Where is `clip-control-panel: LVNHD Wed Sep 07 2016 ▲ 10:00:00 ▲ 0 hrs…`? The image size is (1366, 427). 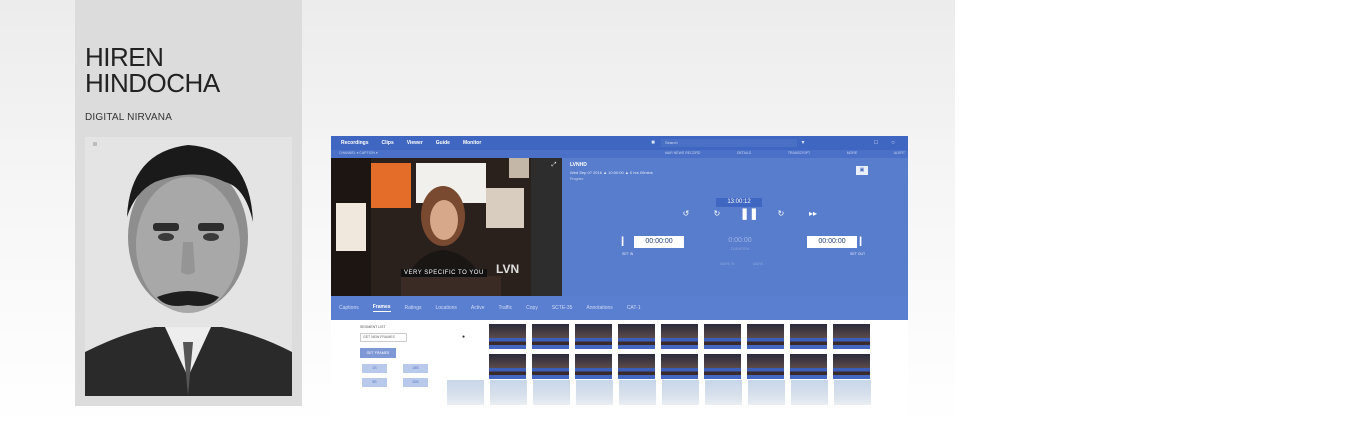
clip-control-panel: LVNHD Wed Sep 07 2016 ▲ 10:00:00 ▲ 0 hrs… is located at coordinates (735, 227).